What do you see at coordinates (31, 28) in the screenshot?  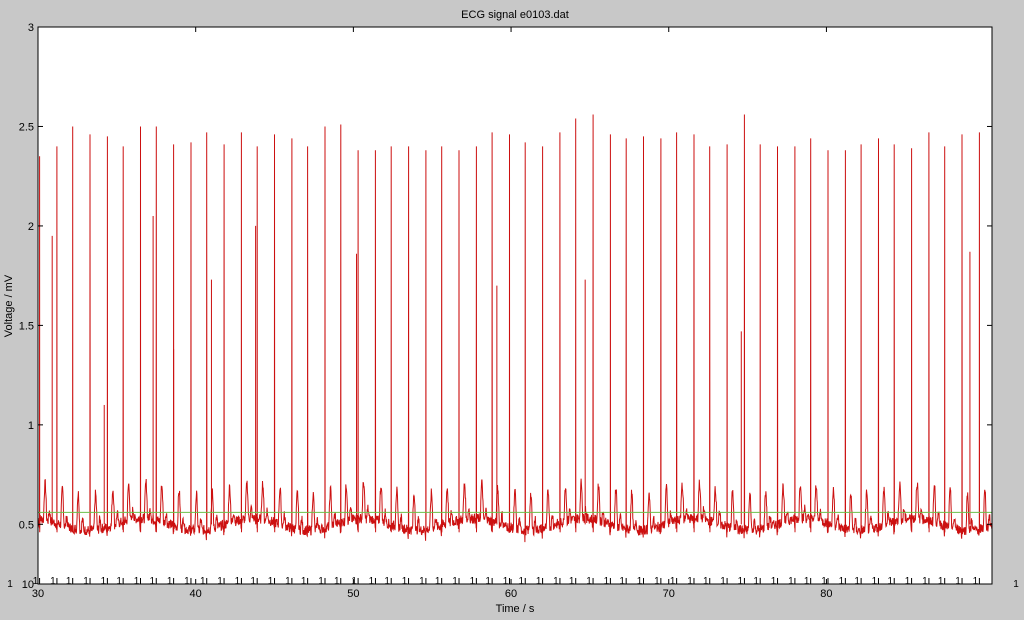 I see `y-tick-label: 3` at bounding box center [31, 28].